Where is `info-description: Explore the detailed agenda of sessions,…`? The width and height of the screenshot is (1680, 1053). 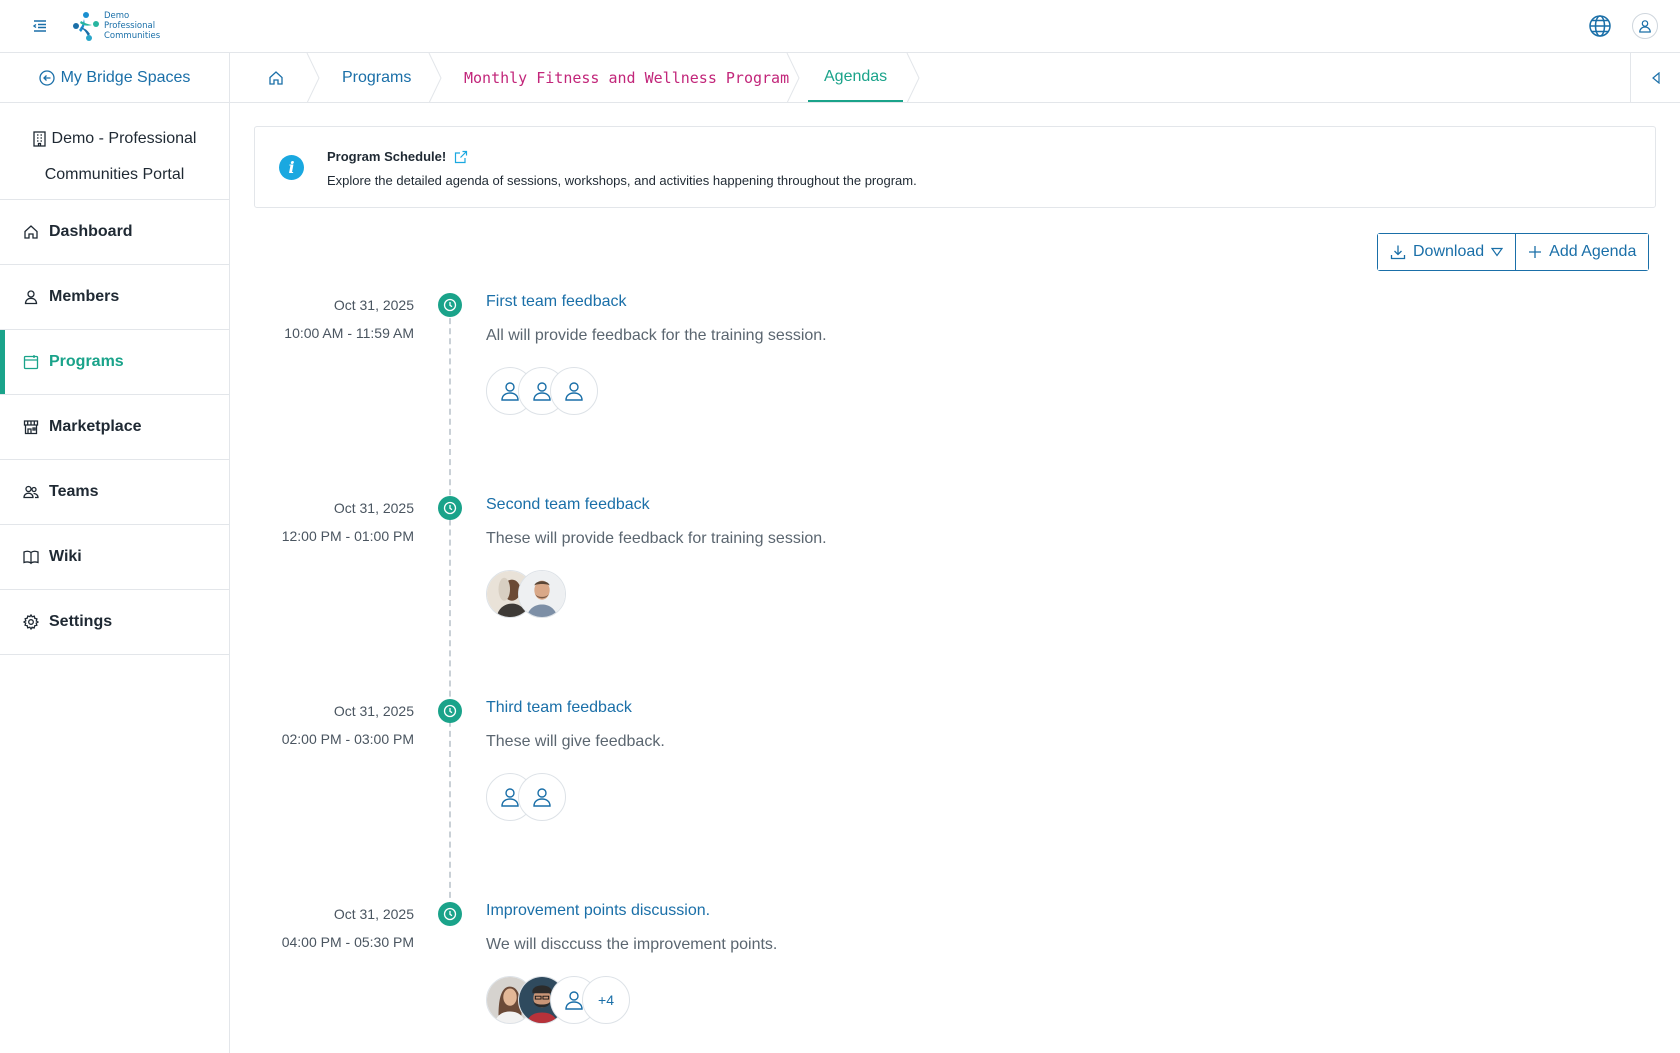 info-description: Explore the detailed agenda of sessions,… is located at coordinates (622, 180).